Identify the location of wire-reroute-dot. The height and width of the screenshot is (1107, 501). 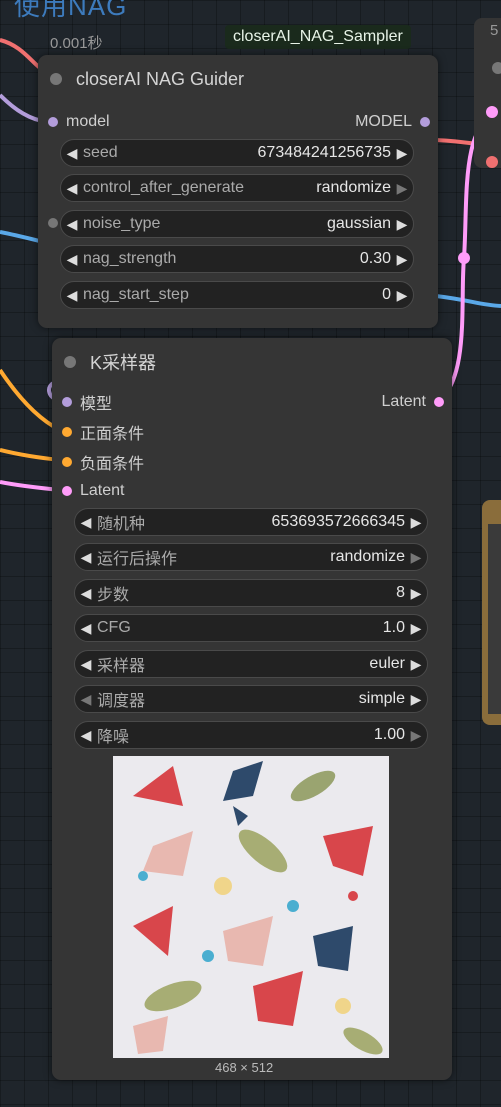
(464, 258).